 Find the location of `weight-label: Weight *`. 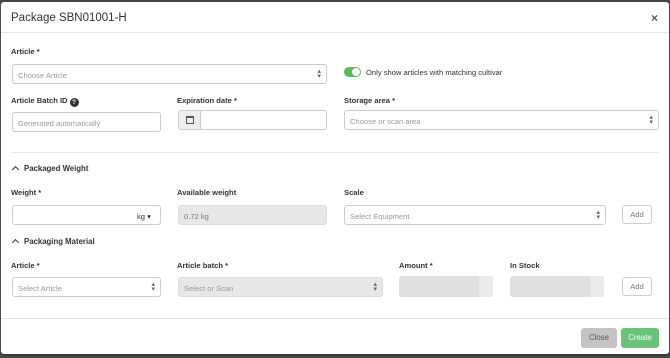

weight-label: Weight * is located at coordinates (26, 192).